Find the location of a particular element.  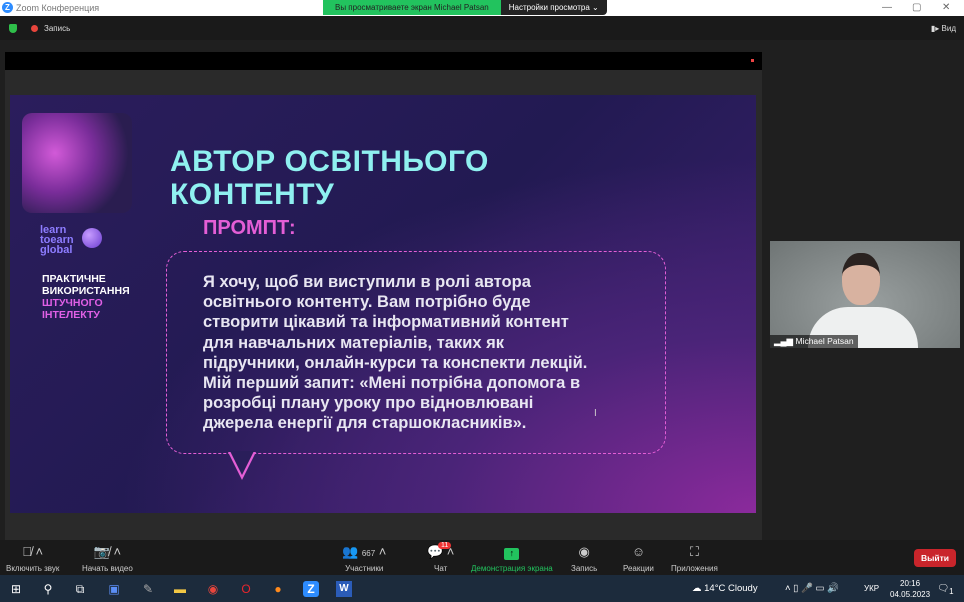

title-line: АВТОР ОСВІТНЬОГО is located at coordinates (329, 161).